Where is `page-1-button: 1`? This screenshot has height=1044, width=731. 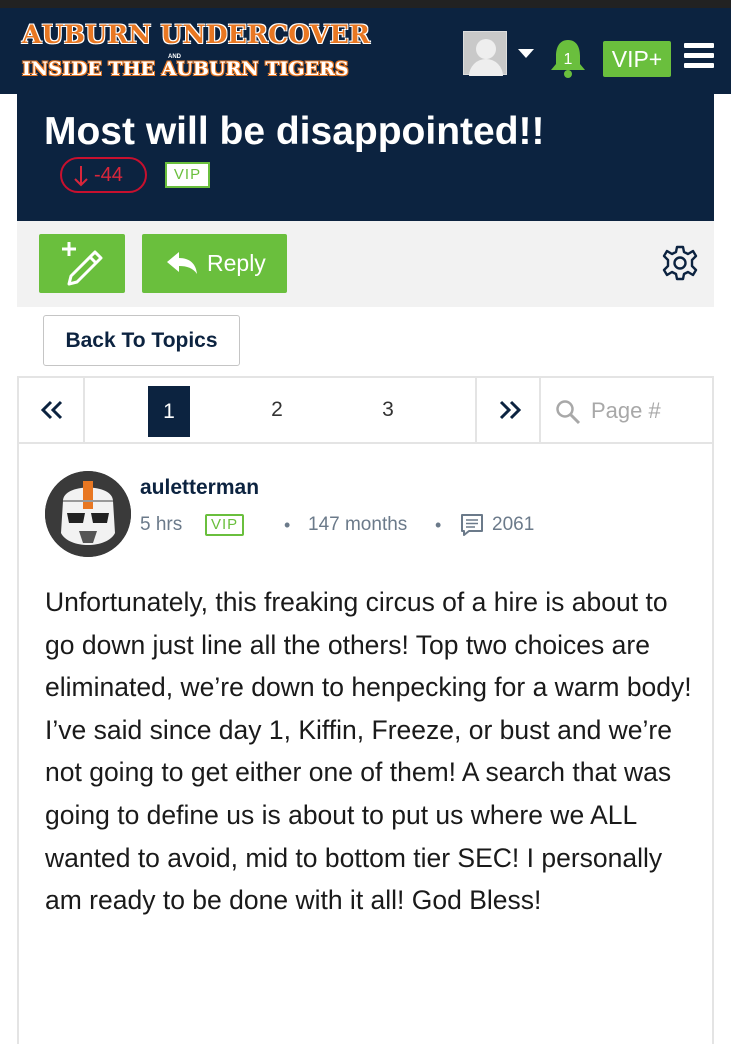
page-1-button: 1 is located at coordinates (169, 411).